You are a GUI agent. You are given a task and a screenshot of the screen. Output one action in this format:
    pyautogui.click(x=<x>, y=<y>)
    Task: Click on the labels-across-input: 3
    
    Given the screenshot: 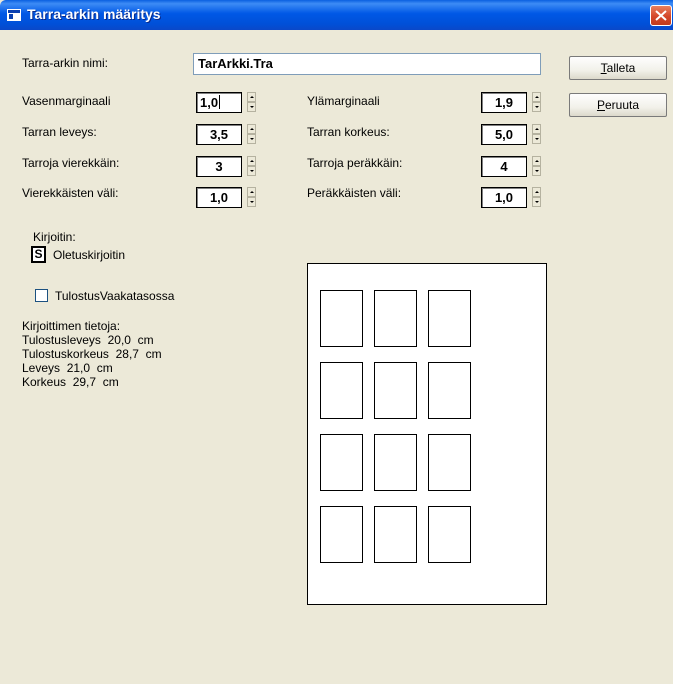 What is the action you would take?
    pyautogui.click(x=219, y=166)
    